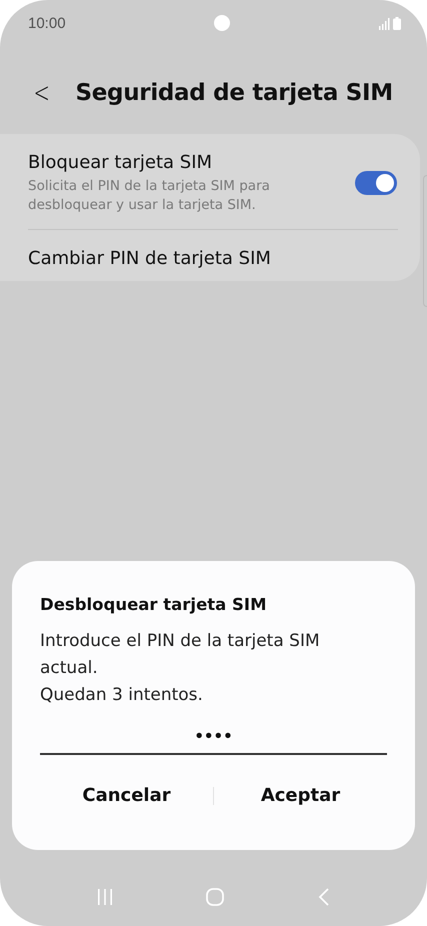 The image size is (427, 926). I want to click on status-time: 10:00, so click(47, 23).